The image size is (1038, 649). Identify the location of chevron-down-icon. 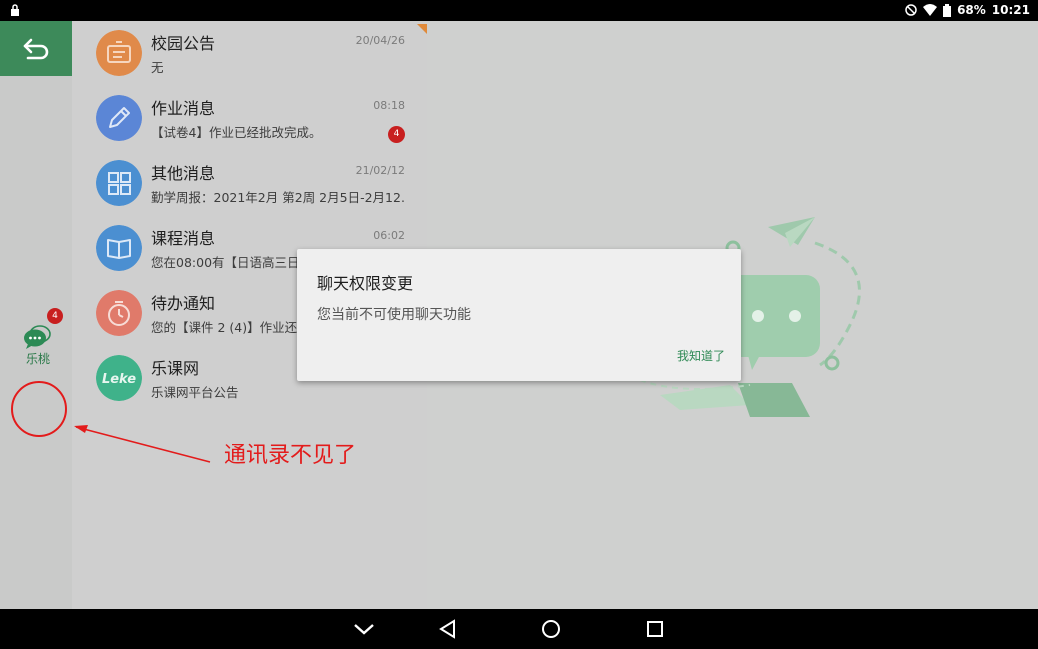
(364, 629).